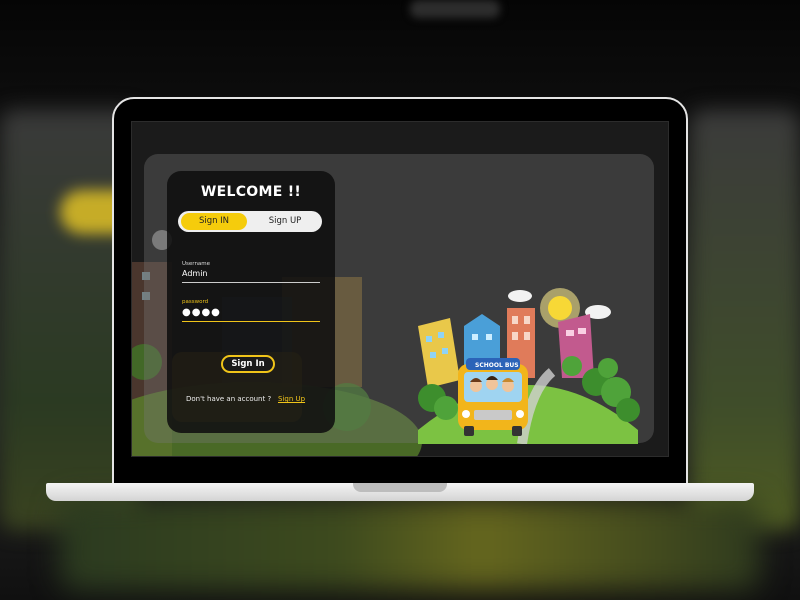 The image size is (800, 600). I want to click on sign-up-link: Sign Up, so click(291, 399).